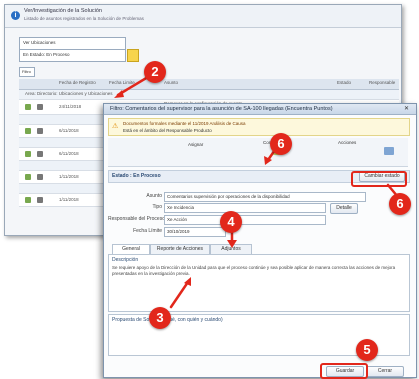 Image resolution: width=419 pixels, height=379 pixels. I want to click on process-owner-select: Xe Acción, so click(245, 220).